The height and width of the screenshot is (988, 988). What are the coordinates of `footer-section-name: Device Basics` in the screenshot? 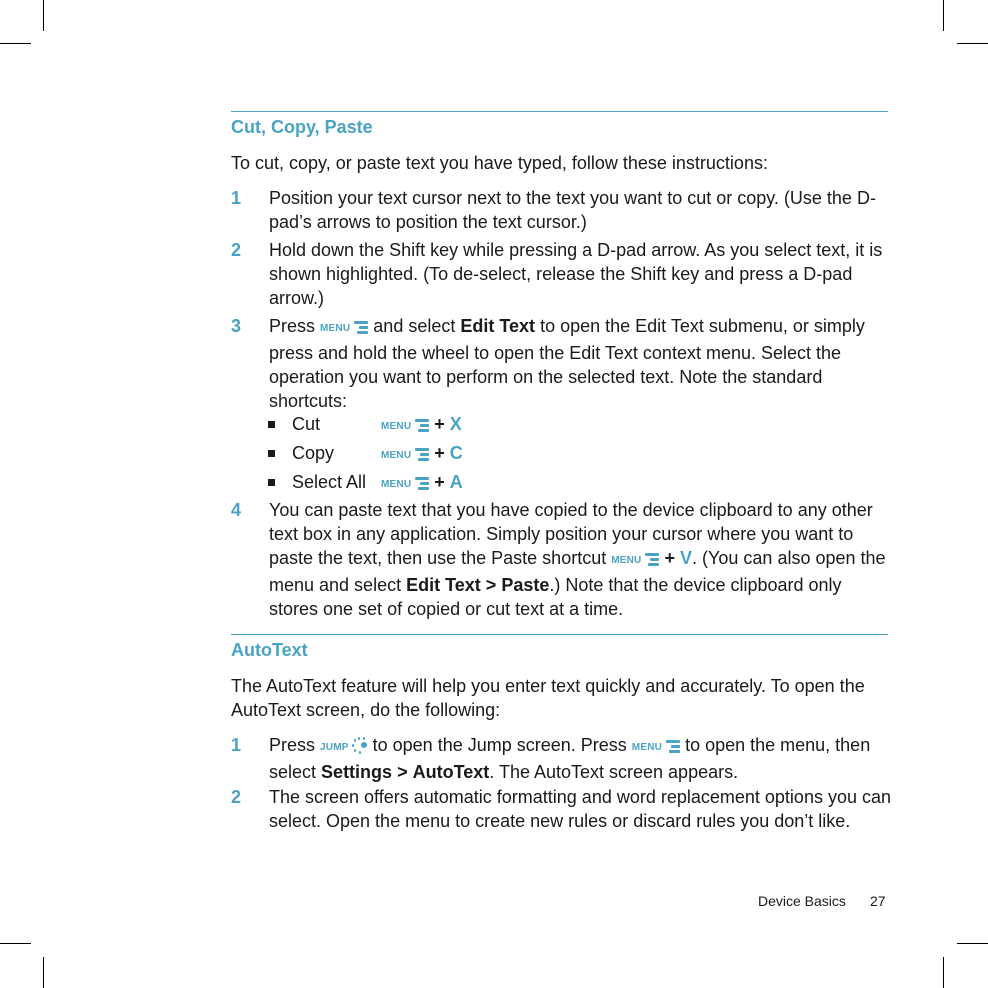 It's located at (802, 901).